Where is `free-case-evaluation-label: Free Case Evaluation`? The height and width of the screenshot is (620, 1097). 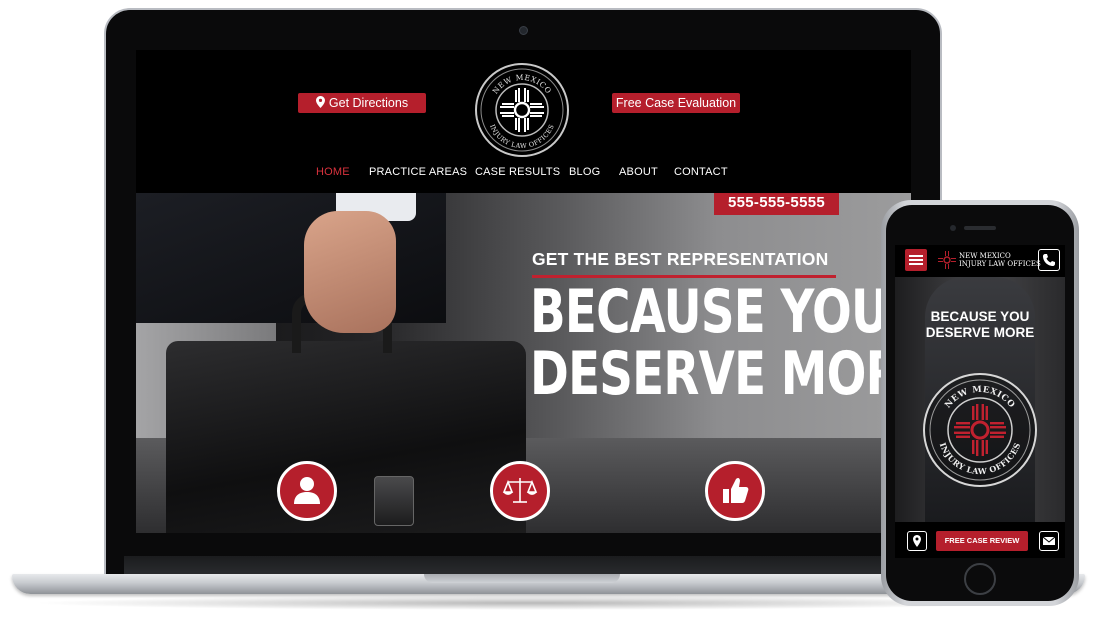
free-case-evaluation-label: Free Case Evaluation is located at coordinates (676, 103).